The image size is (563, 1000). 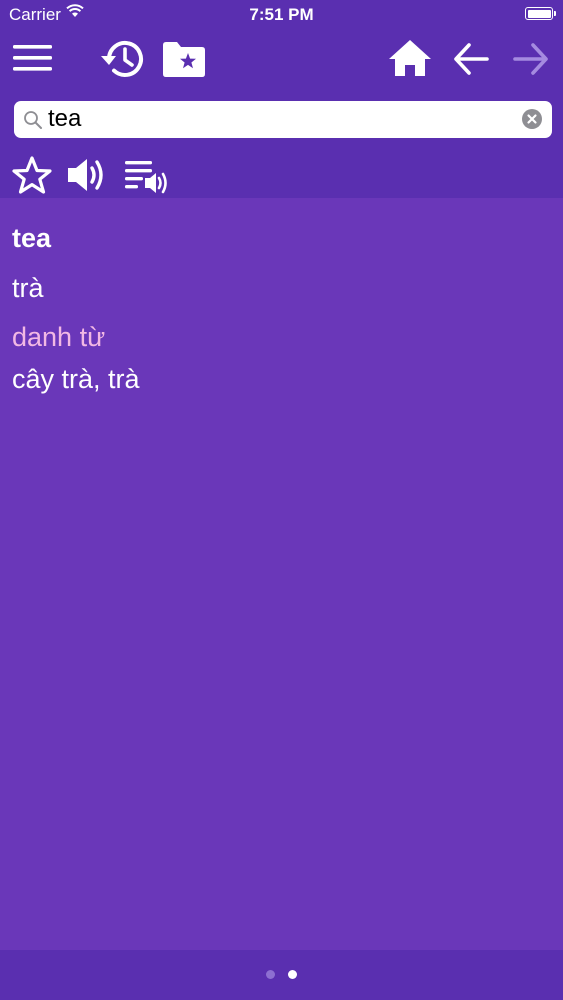 I want to click on clear-icon, so click(x=532, y=119).